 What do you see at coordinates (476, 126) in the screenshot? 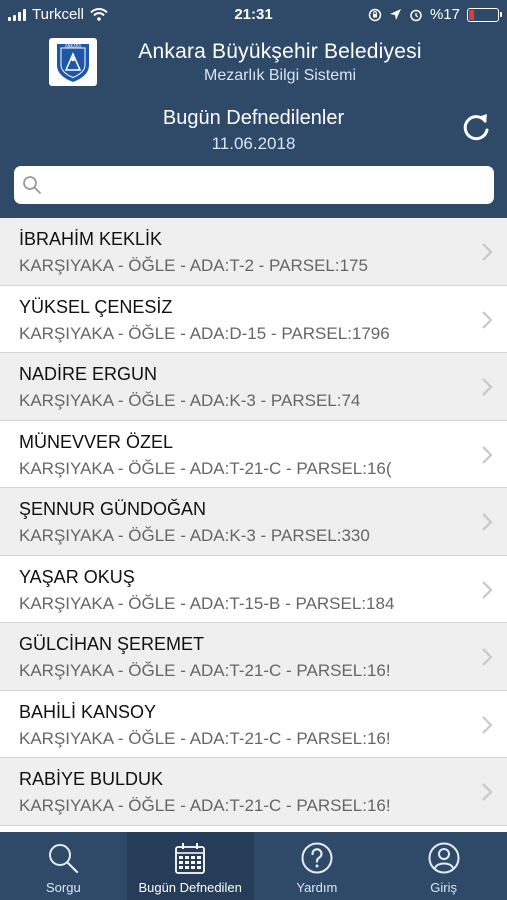
I see `refresh-icon` at bounding box center [476, 126].